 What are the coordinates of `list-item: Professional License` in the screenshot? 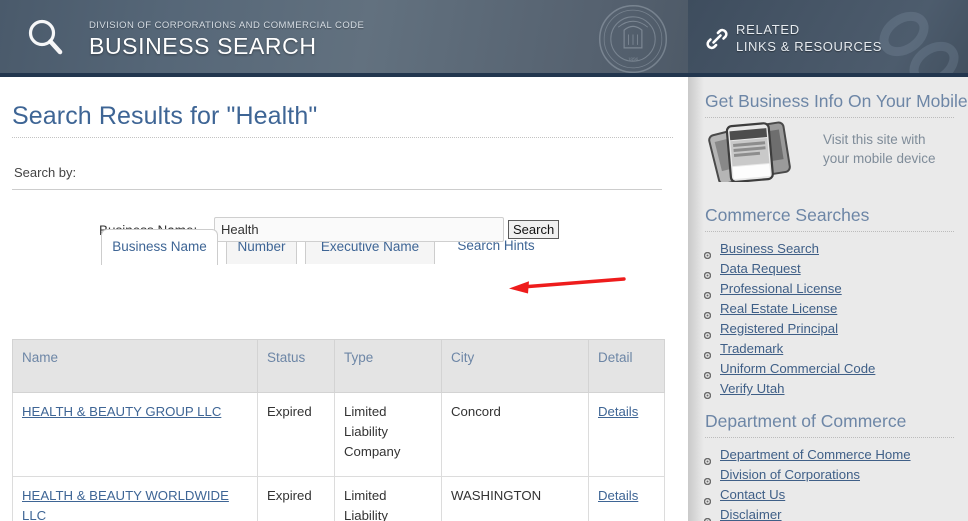 It's located at (828, 289).